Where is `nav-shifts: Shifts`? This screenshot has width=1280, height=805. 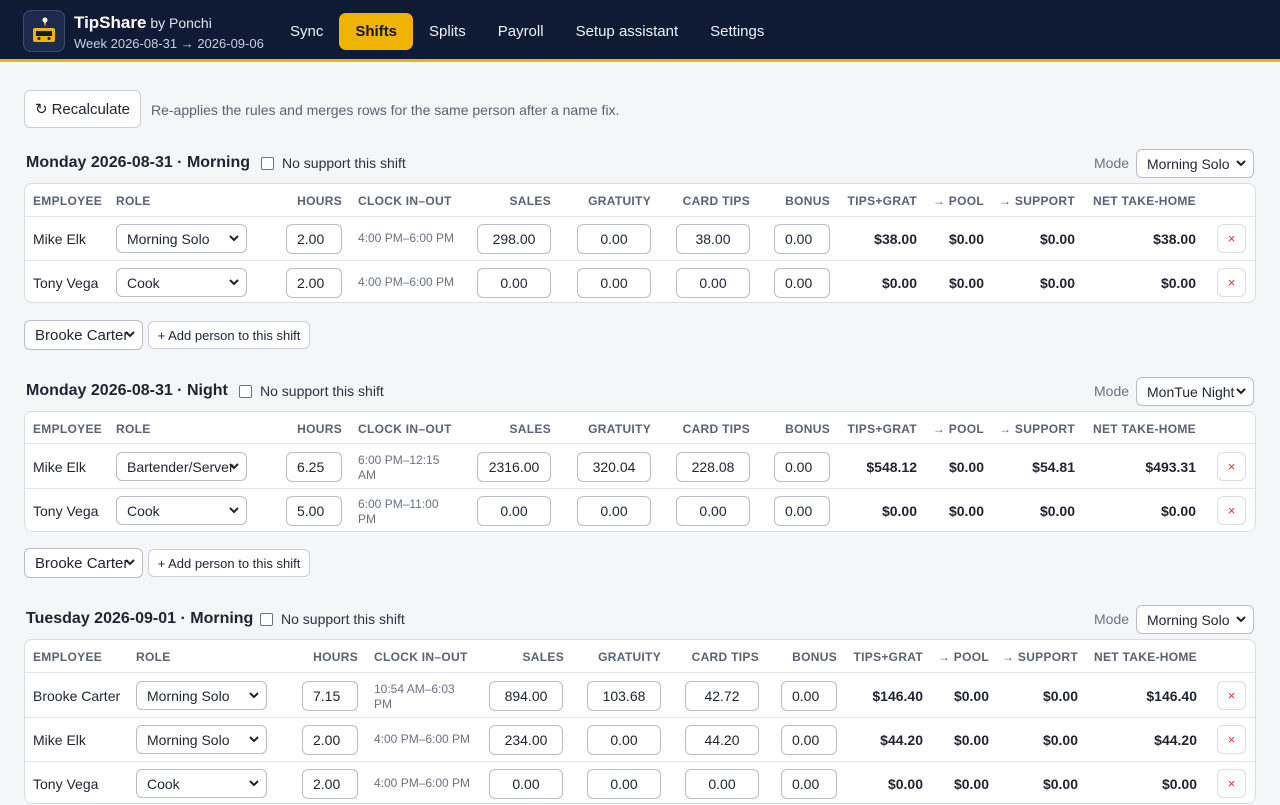
nav-shifts: Shifts is located at coordinates (376, 31).